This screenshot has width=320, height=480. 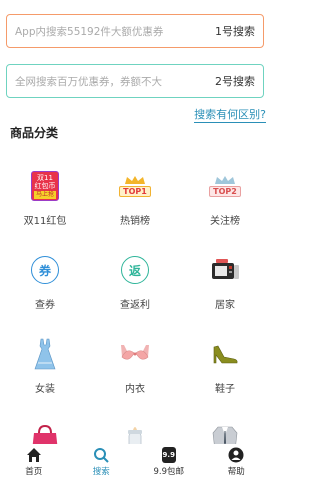 I want to click on dress-icon, so click(x=45, y=354).